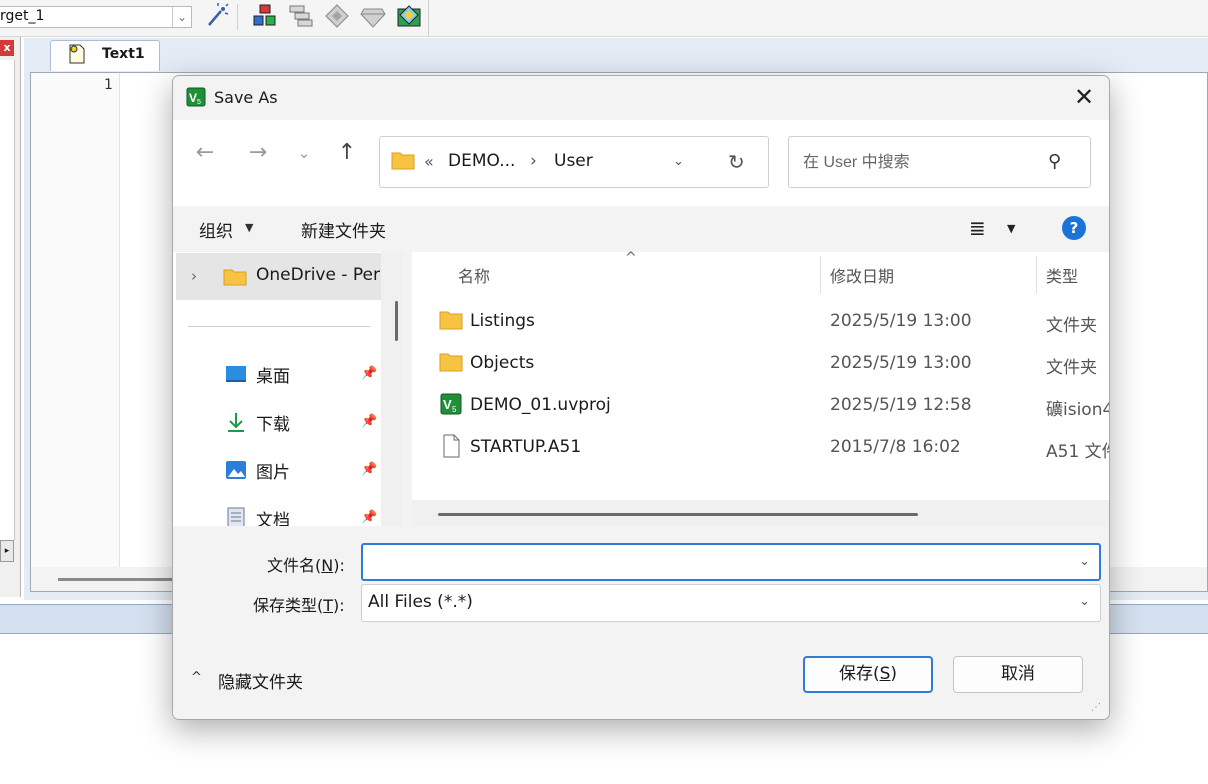 The height and width of the screenshot is (784, 1208). Describe the element at coordinates (299, 605) in the screenshot. I see `filetype-label: 保存类型(T):` at that location.